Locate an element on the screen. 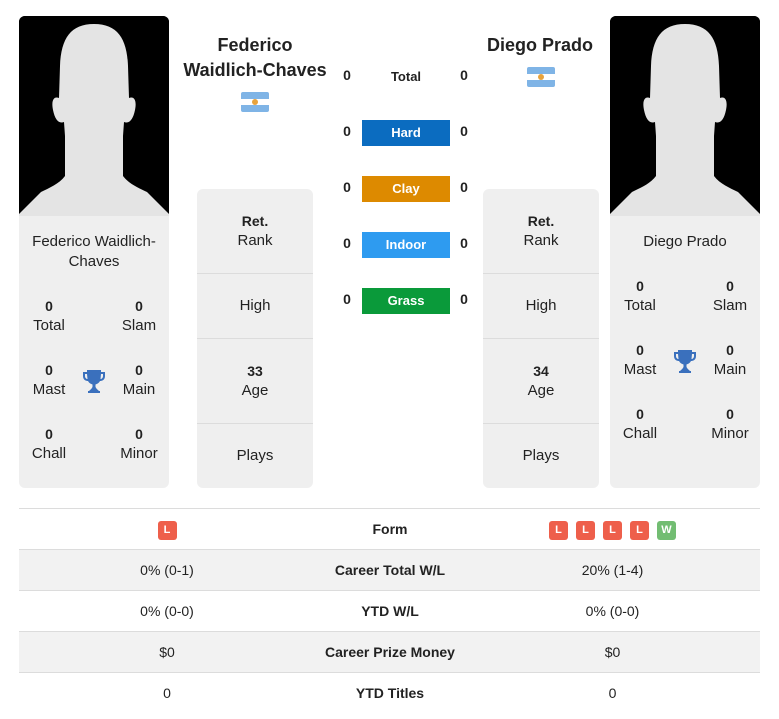 The height and width of the screenshot is (719, 779). player2-total-titles: 0 Total is located at coordinates (640, 296).